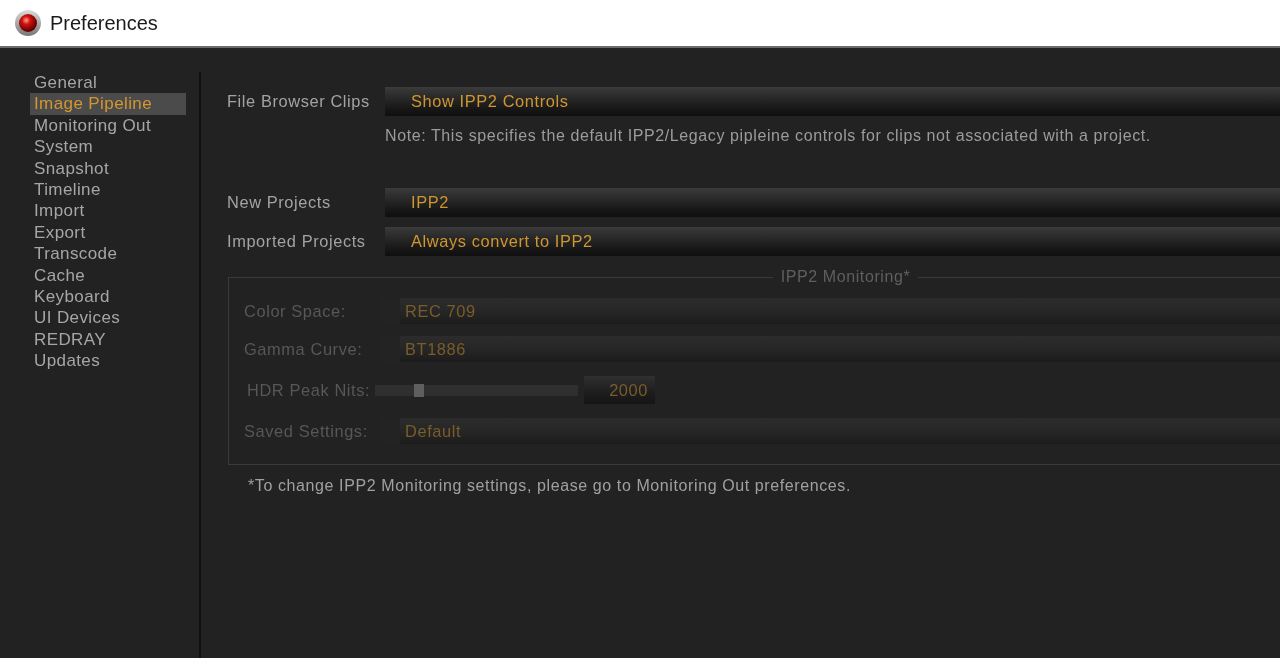 Image resolution: width=1280 pixels, height=658 pixels. What do you see at coordinates (108, 83) in the screenshot?
I see `sidebar-item: General` at bounding box center [108, 83].